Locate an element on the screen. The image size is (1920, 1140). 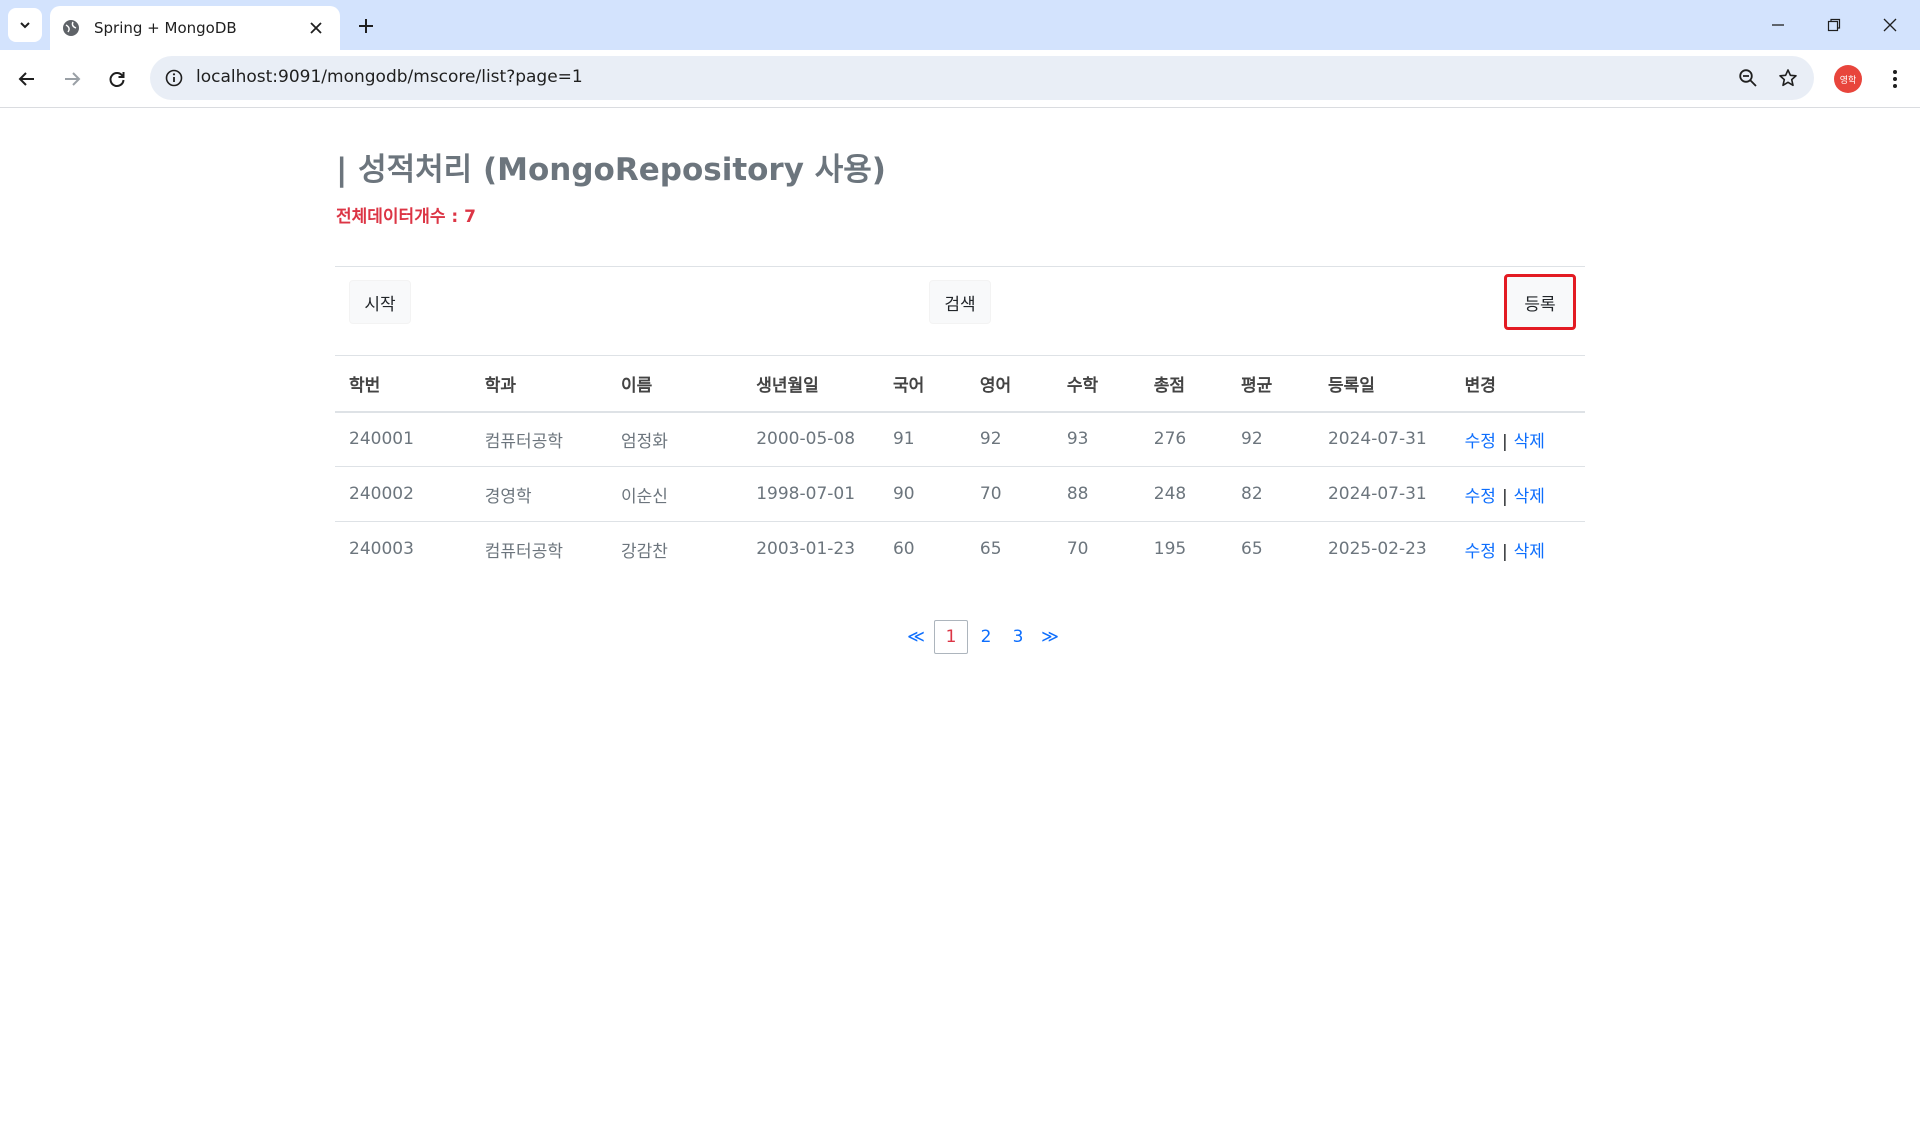
table-header-row: 학번 학과 이름 생년월일 국어 영어 수학 총점 평균 등록일 변경 is located at coordinates (960, 384).